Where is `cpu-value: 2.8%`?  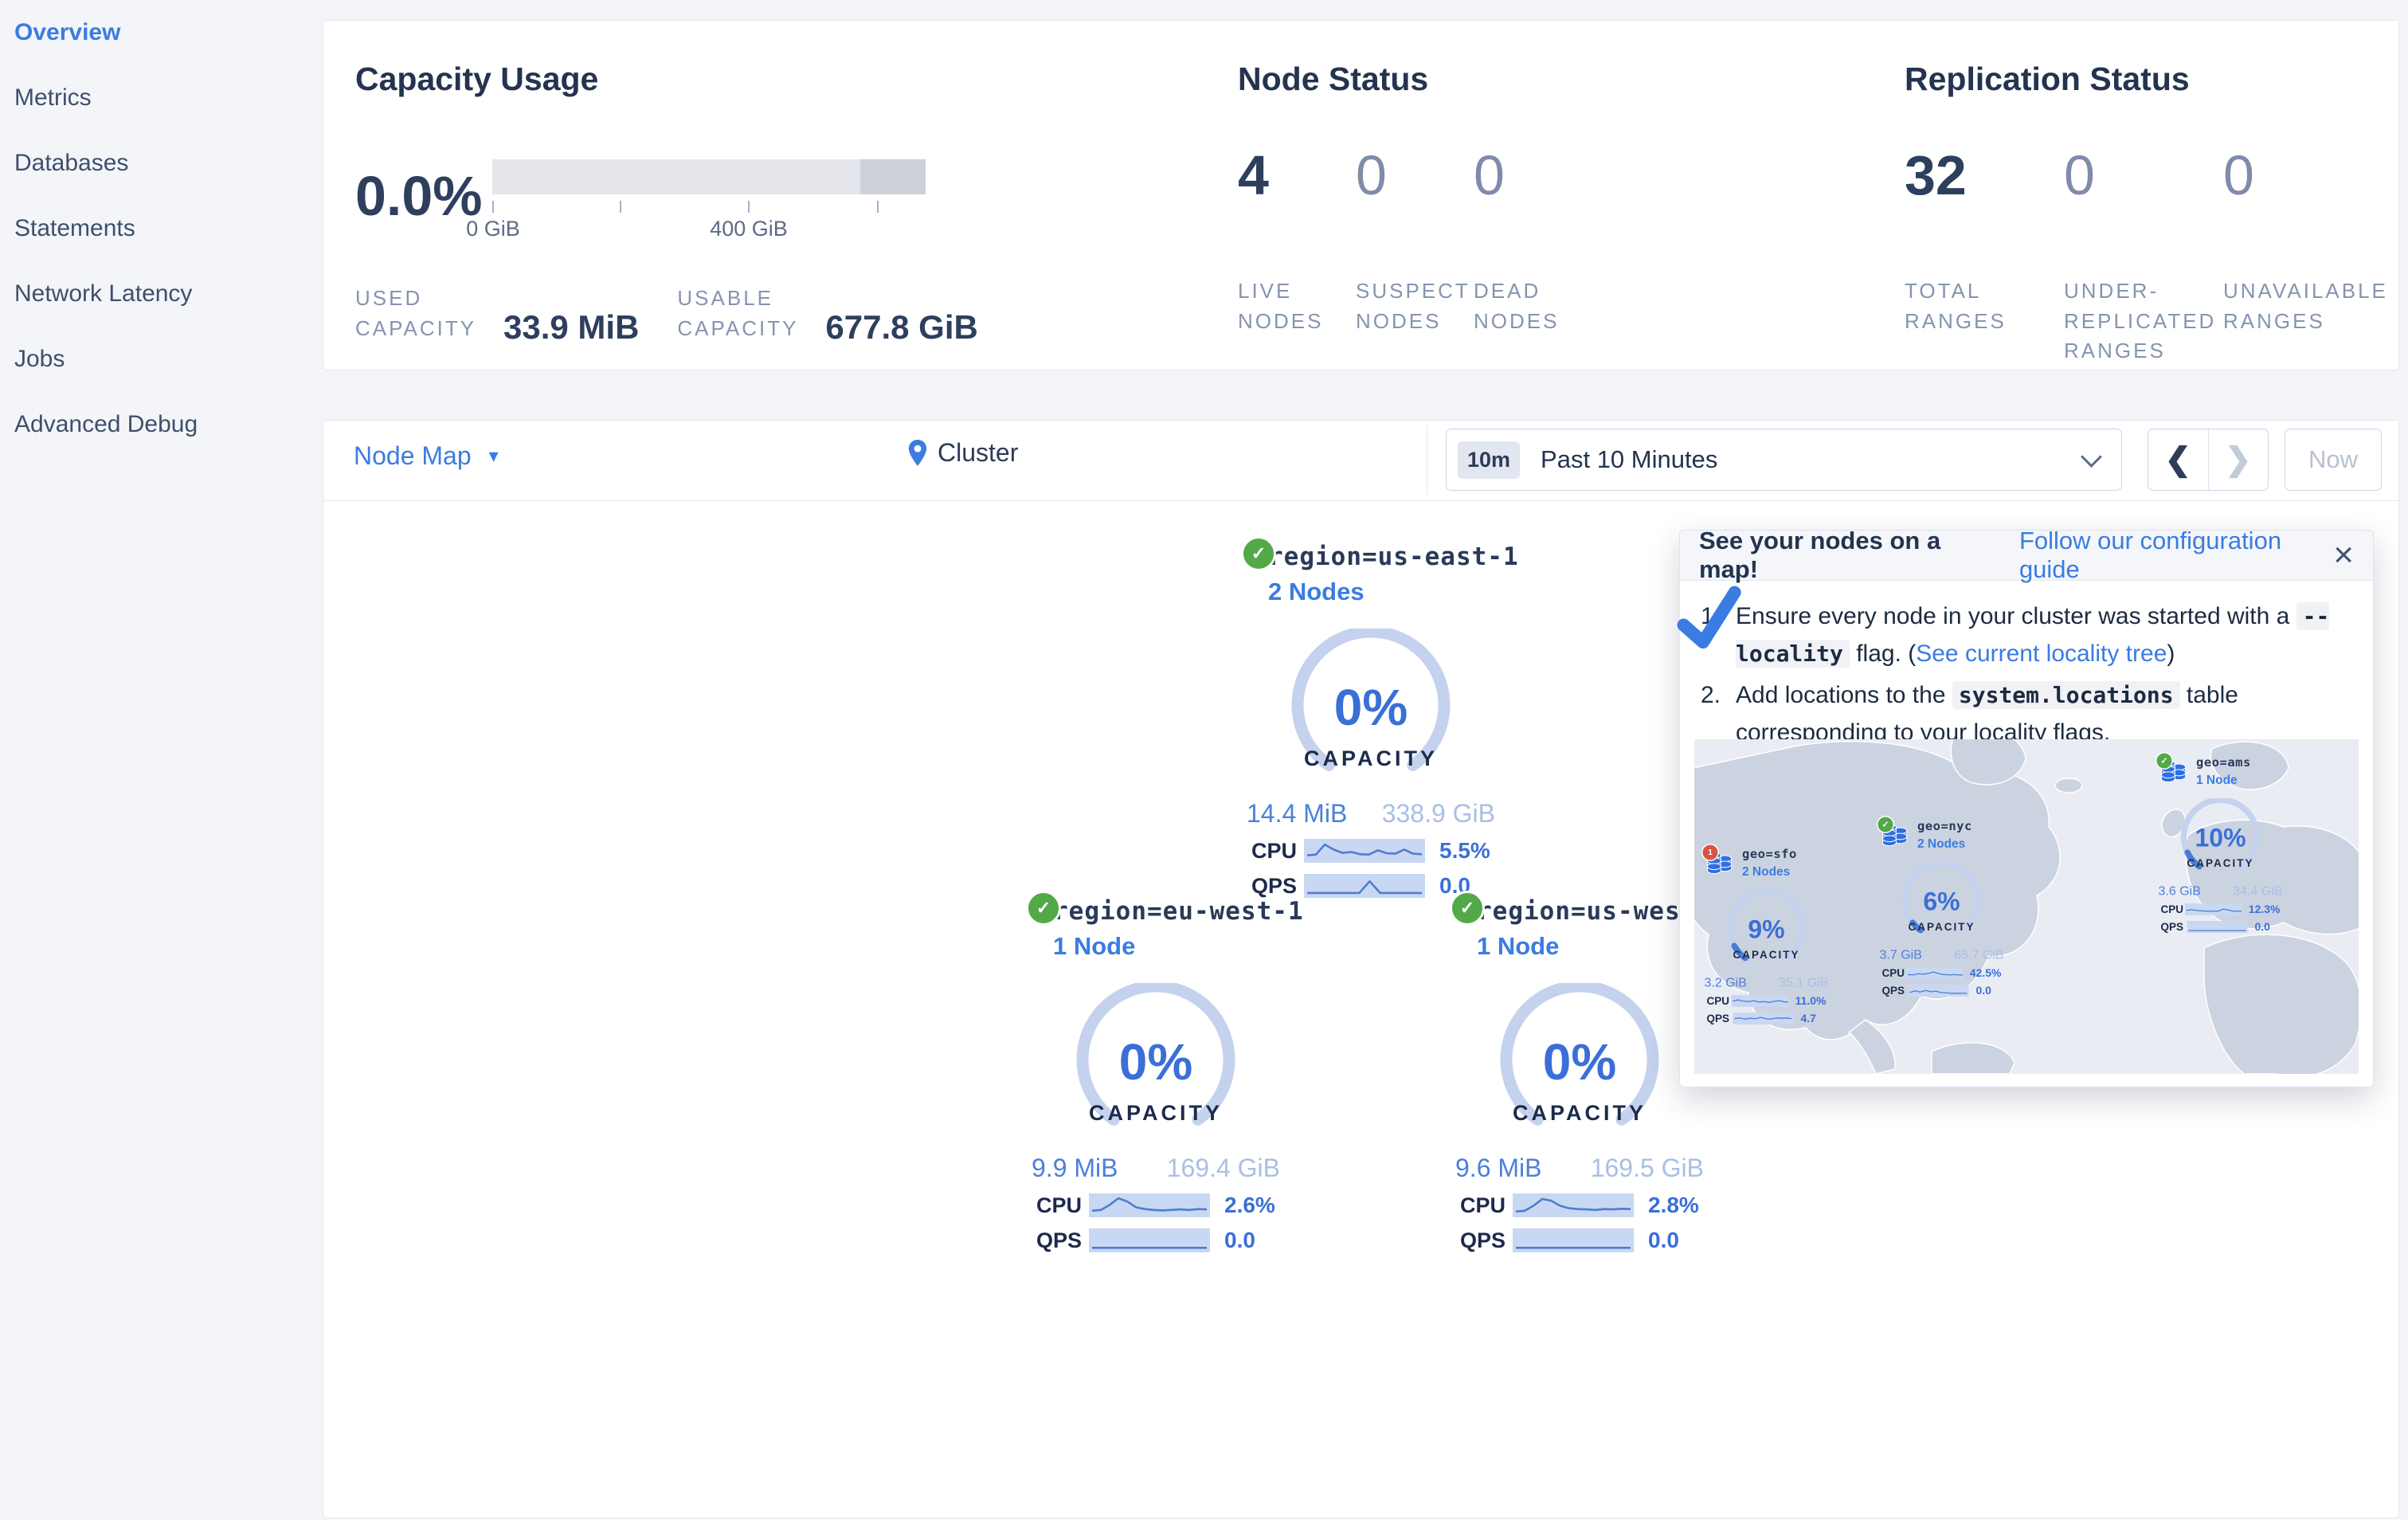
cpu-value: 2.8% is located at coordinates (1674, 1205).